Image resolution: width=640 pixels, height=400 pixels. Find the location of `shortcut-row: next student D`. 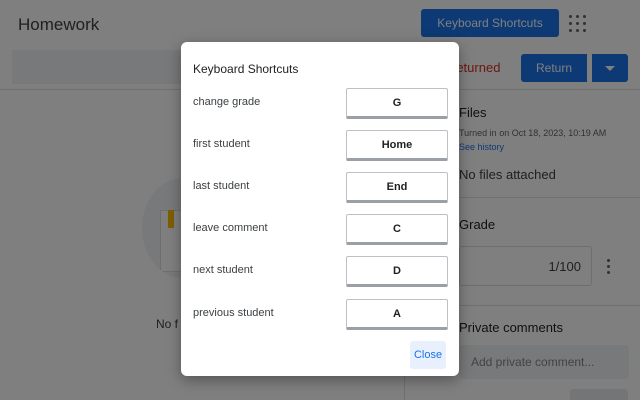

shortcut-row: next student D is located at coordinates (321, 271).